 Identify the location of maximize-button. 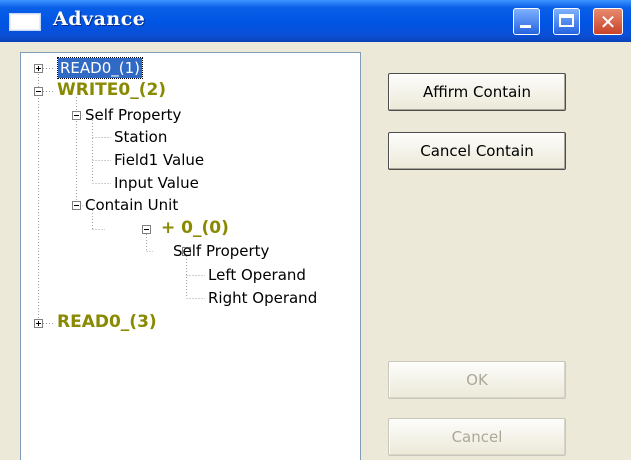
(566, 21).